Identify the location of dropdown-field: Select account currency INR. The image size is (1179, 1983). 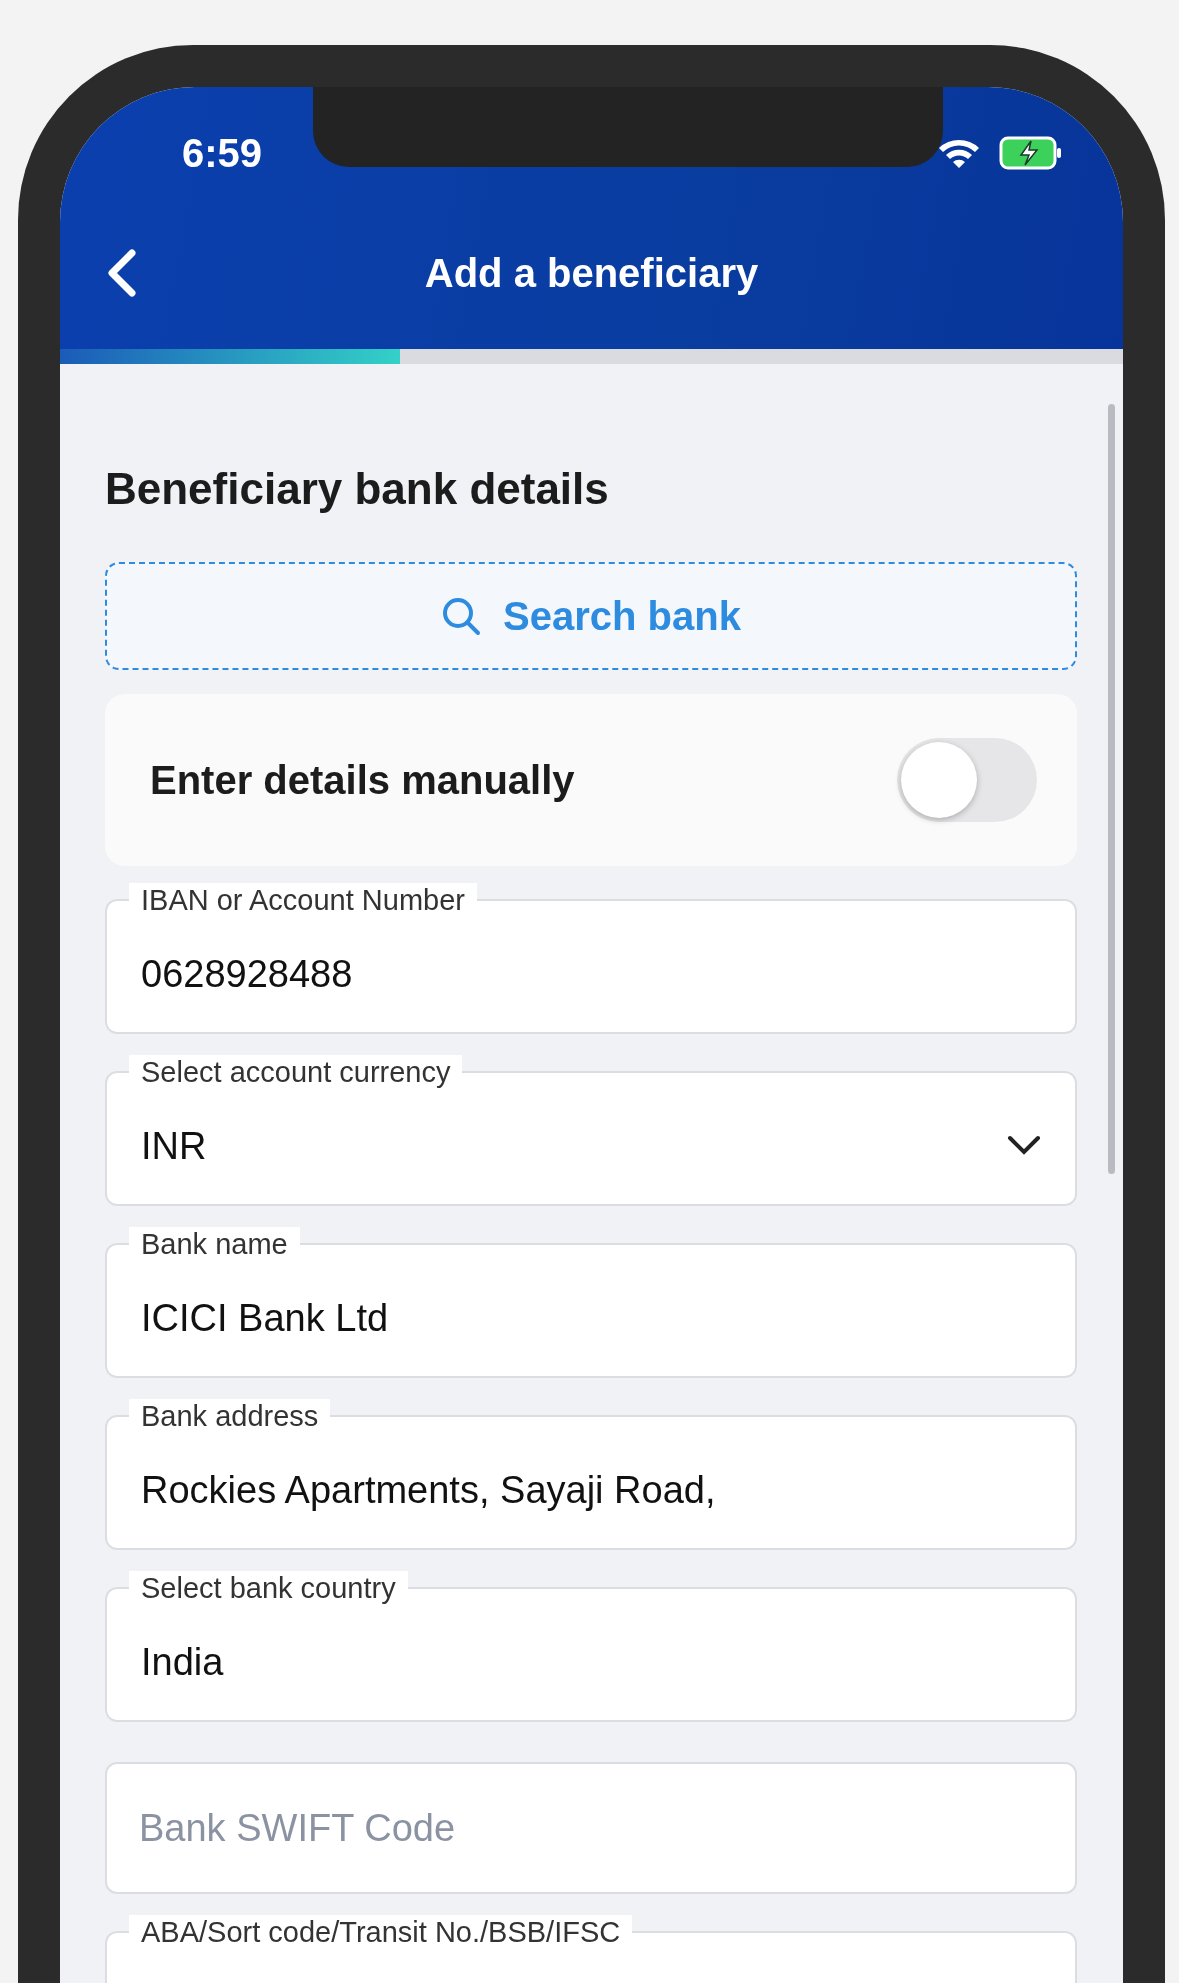
(591, 1130).